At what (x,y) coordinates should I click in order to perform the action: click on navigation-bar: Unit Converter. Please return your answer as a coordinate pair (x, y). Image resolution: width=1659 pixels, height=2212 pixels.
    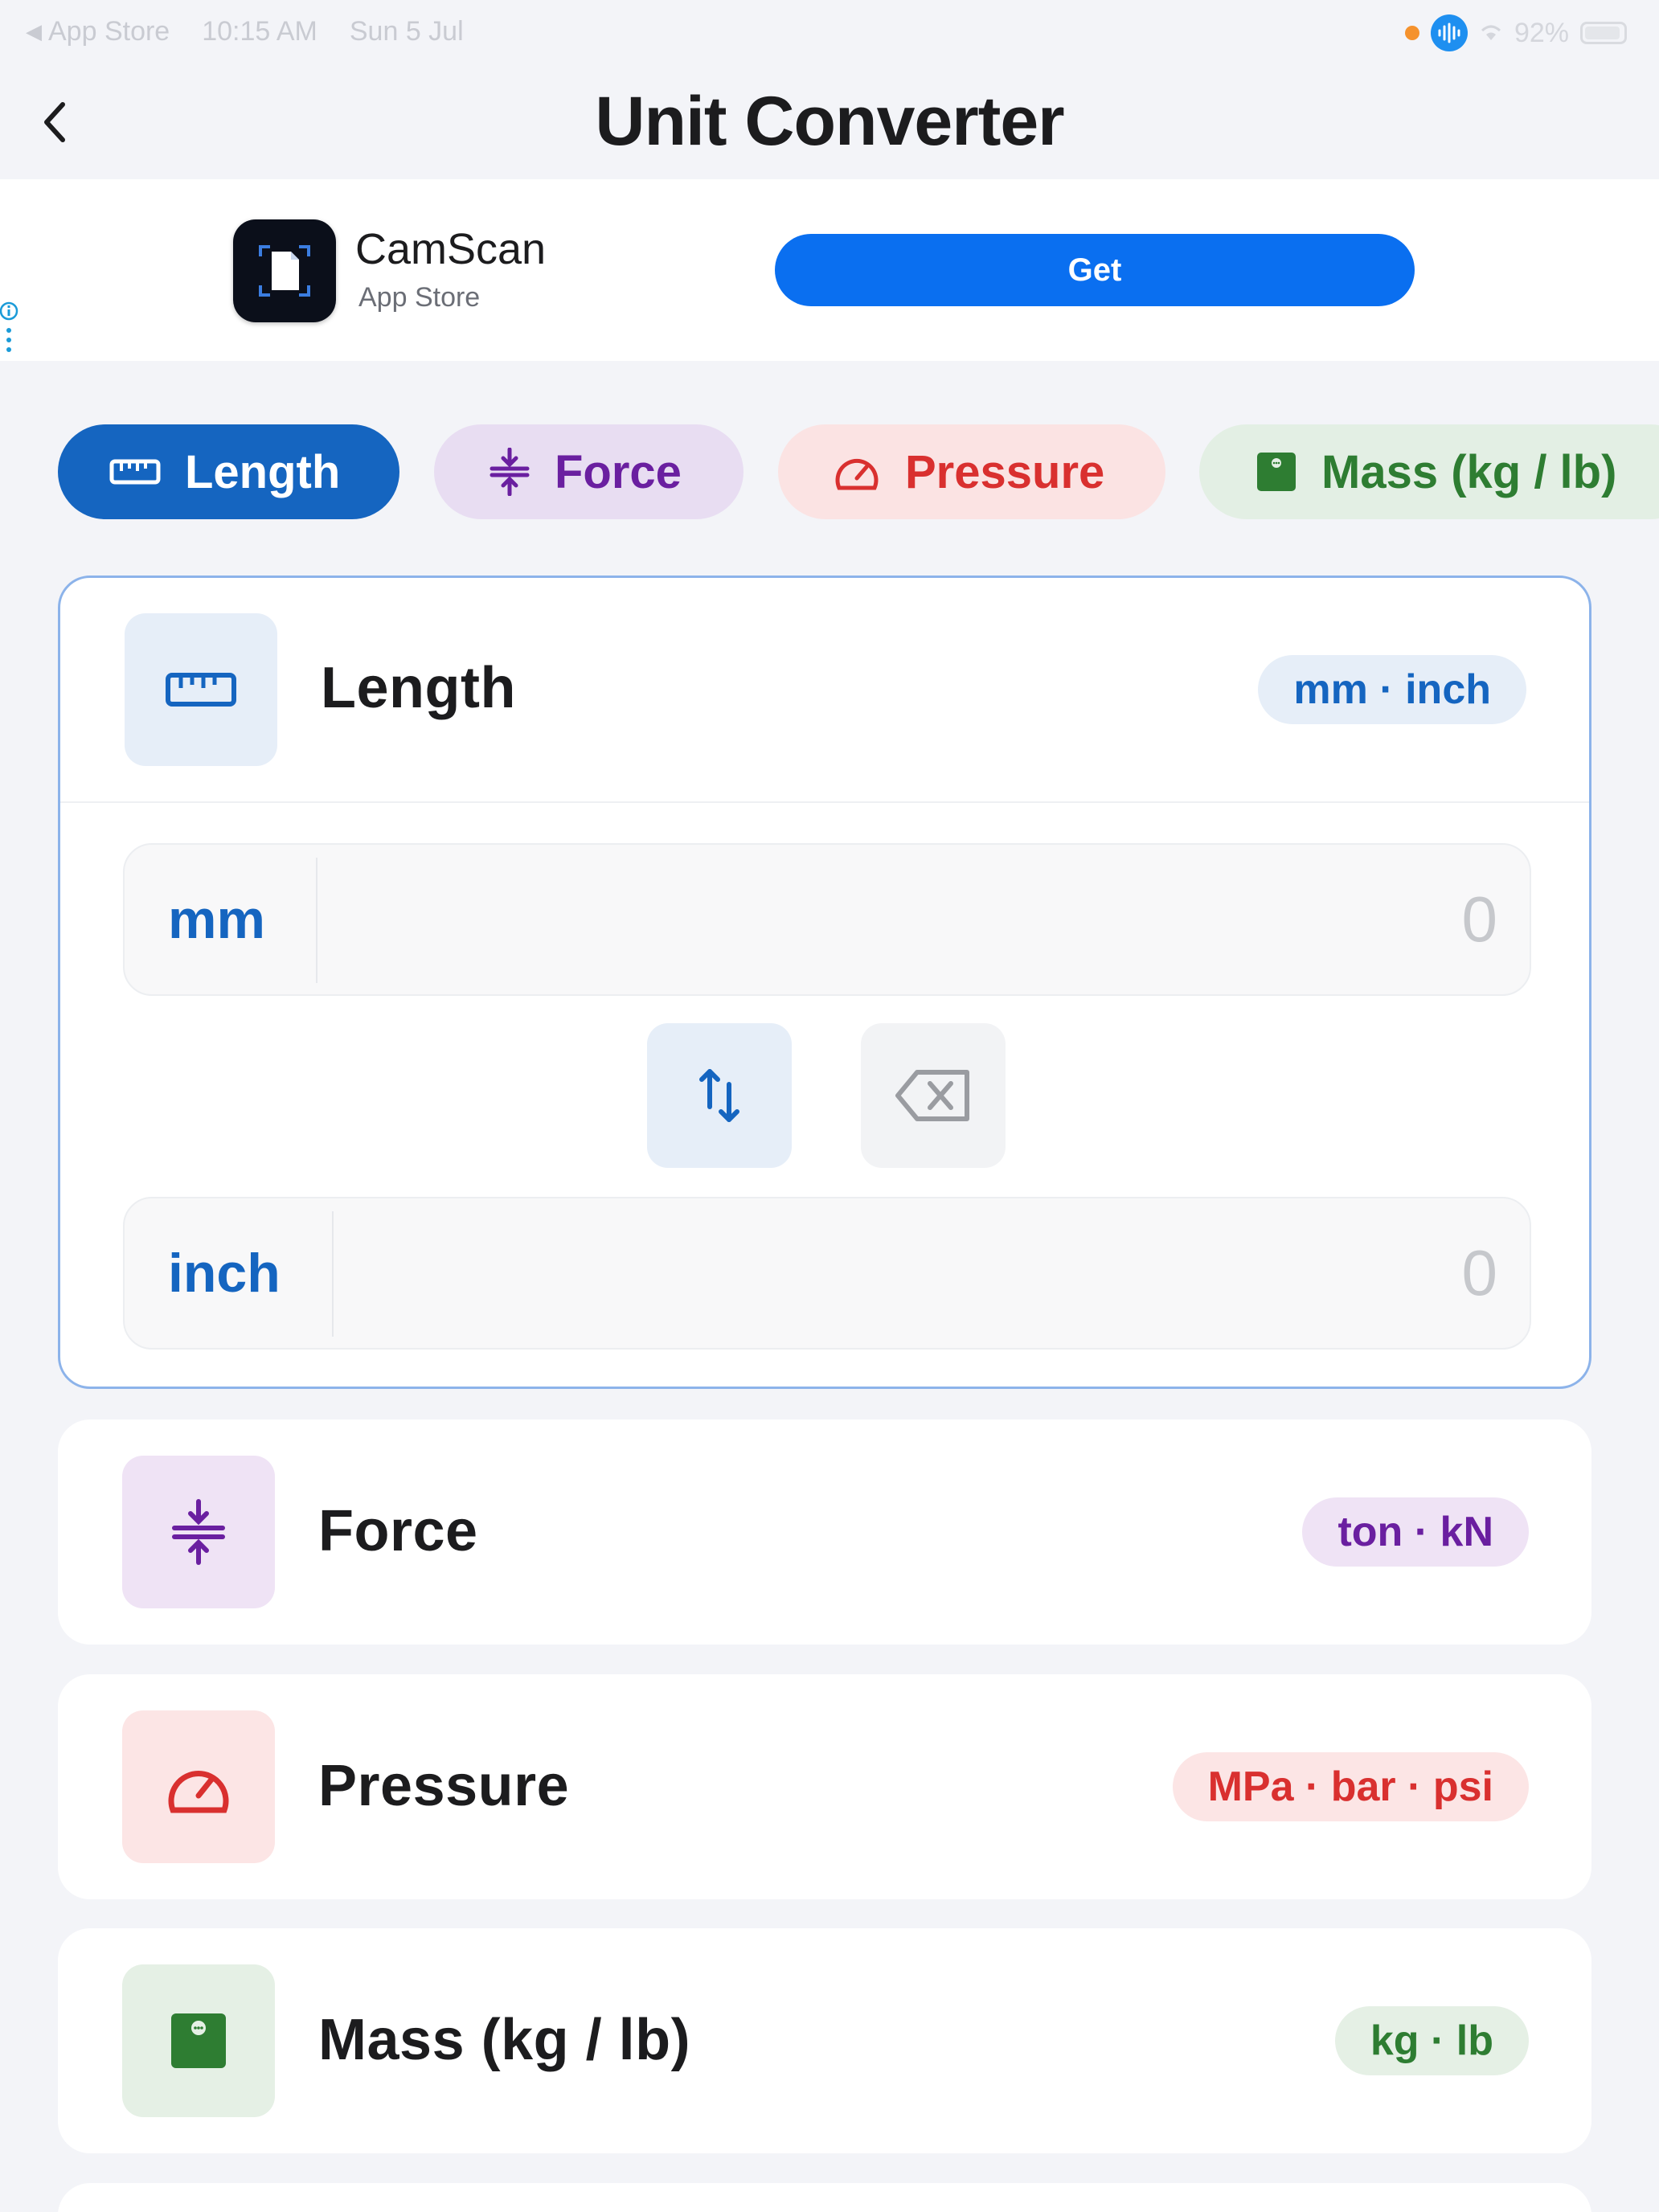
    Looking at the image, I should click on (829, 121).